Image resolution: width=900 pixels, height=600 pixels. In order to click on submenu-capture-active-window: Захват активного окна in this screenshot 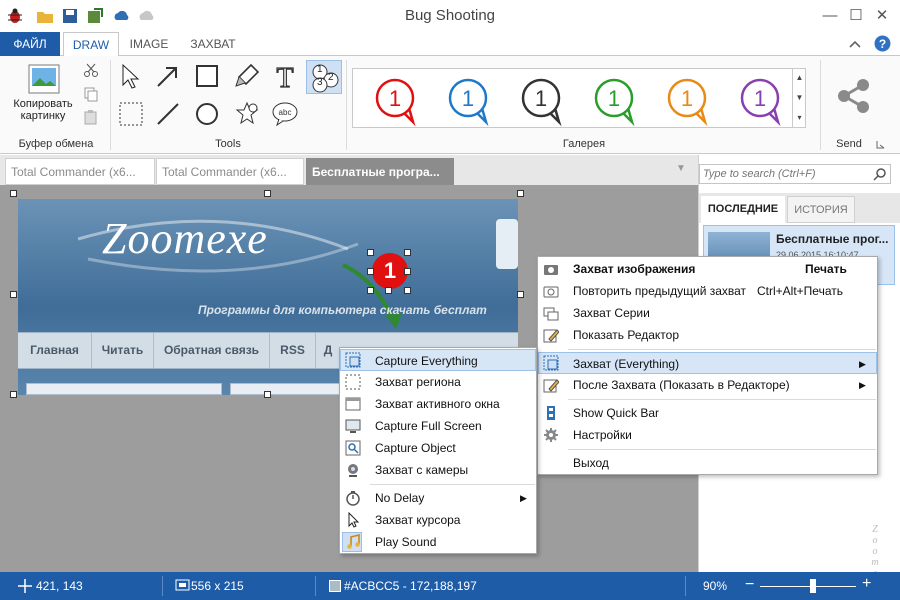, I will do `click(438, 404)`.